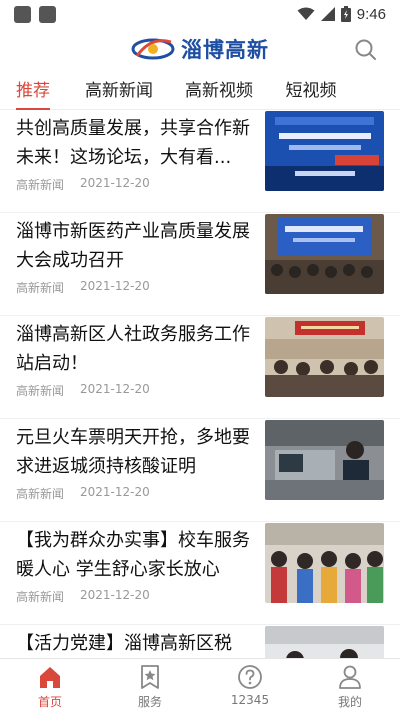 Image resolution: width=400 pixels, height=711 pixels. I want to click on tab-short-video: 短视频, so click(311, 91).